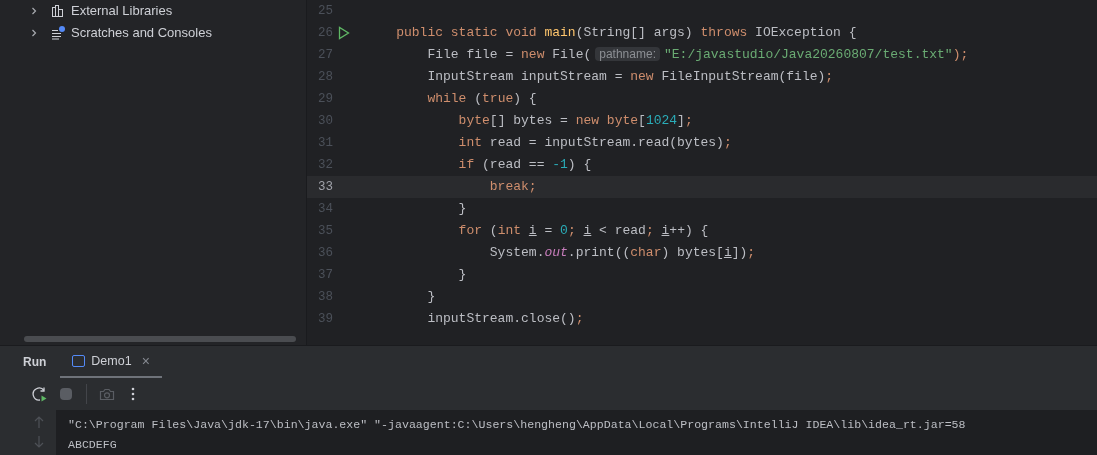  I want to click on camera-icon, so click(107, 394).